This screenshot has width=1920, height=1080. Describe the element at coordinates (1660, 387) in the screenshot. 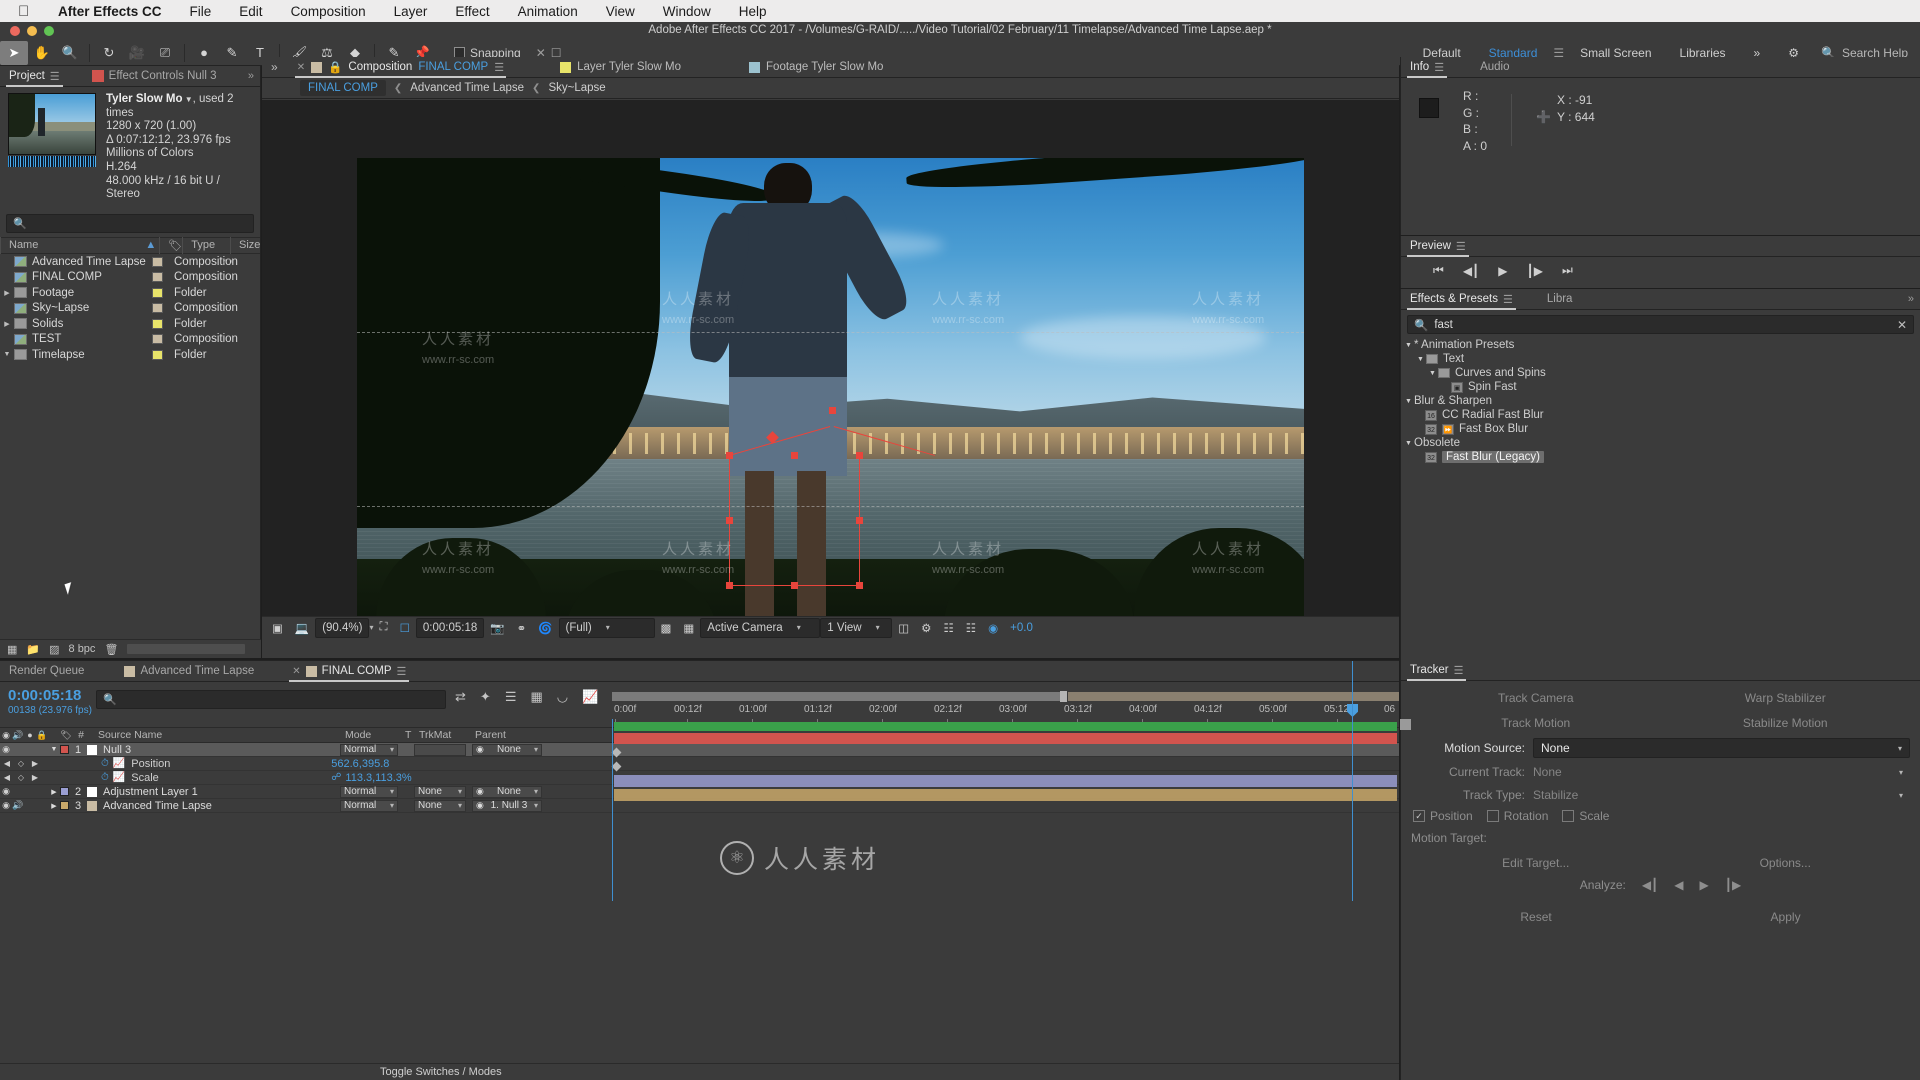

I see `effects-tree-item: ▣ Spin Fast` at that location.